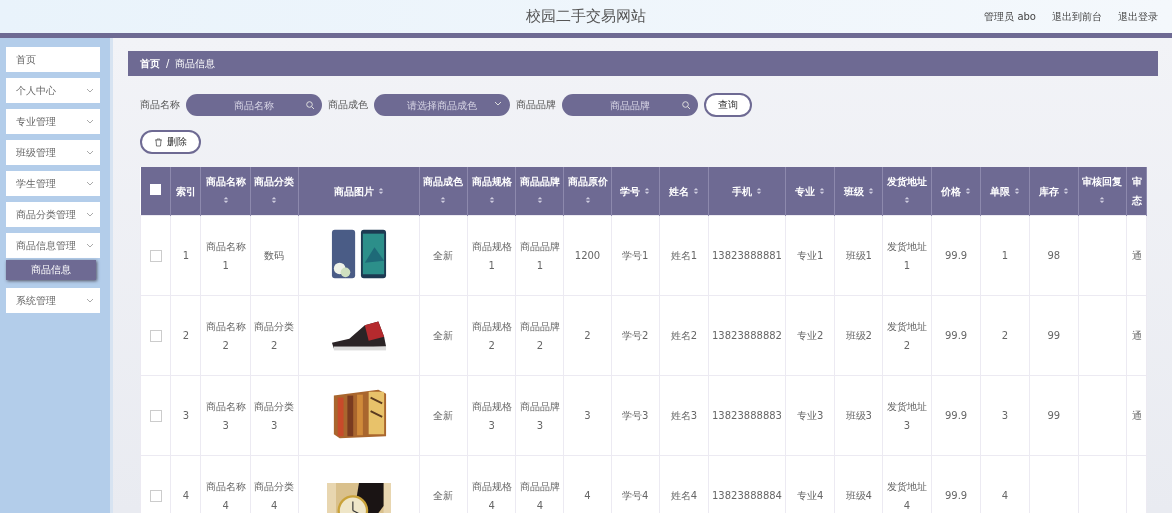 The height and width of the screenshot is (513, 1172). I want to click on column-header: 学号, so click(630, 191).